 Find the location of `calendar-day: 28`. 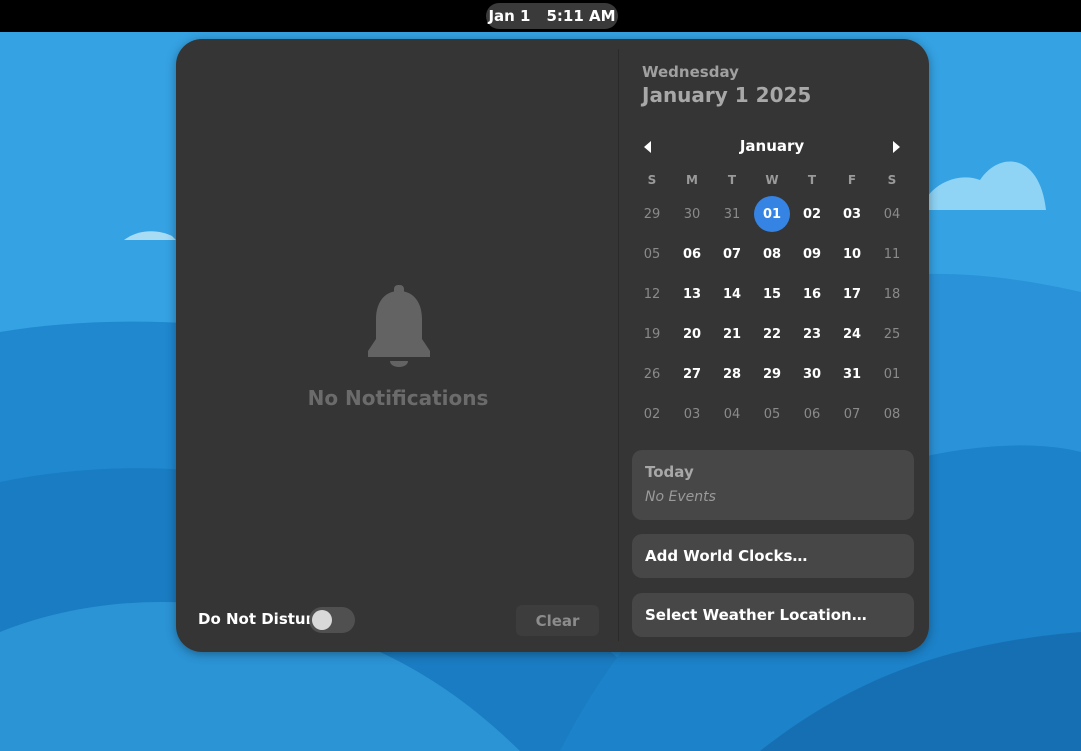

calendar-day: 28 is located at coordinates (732, 374).